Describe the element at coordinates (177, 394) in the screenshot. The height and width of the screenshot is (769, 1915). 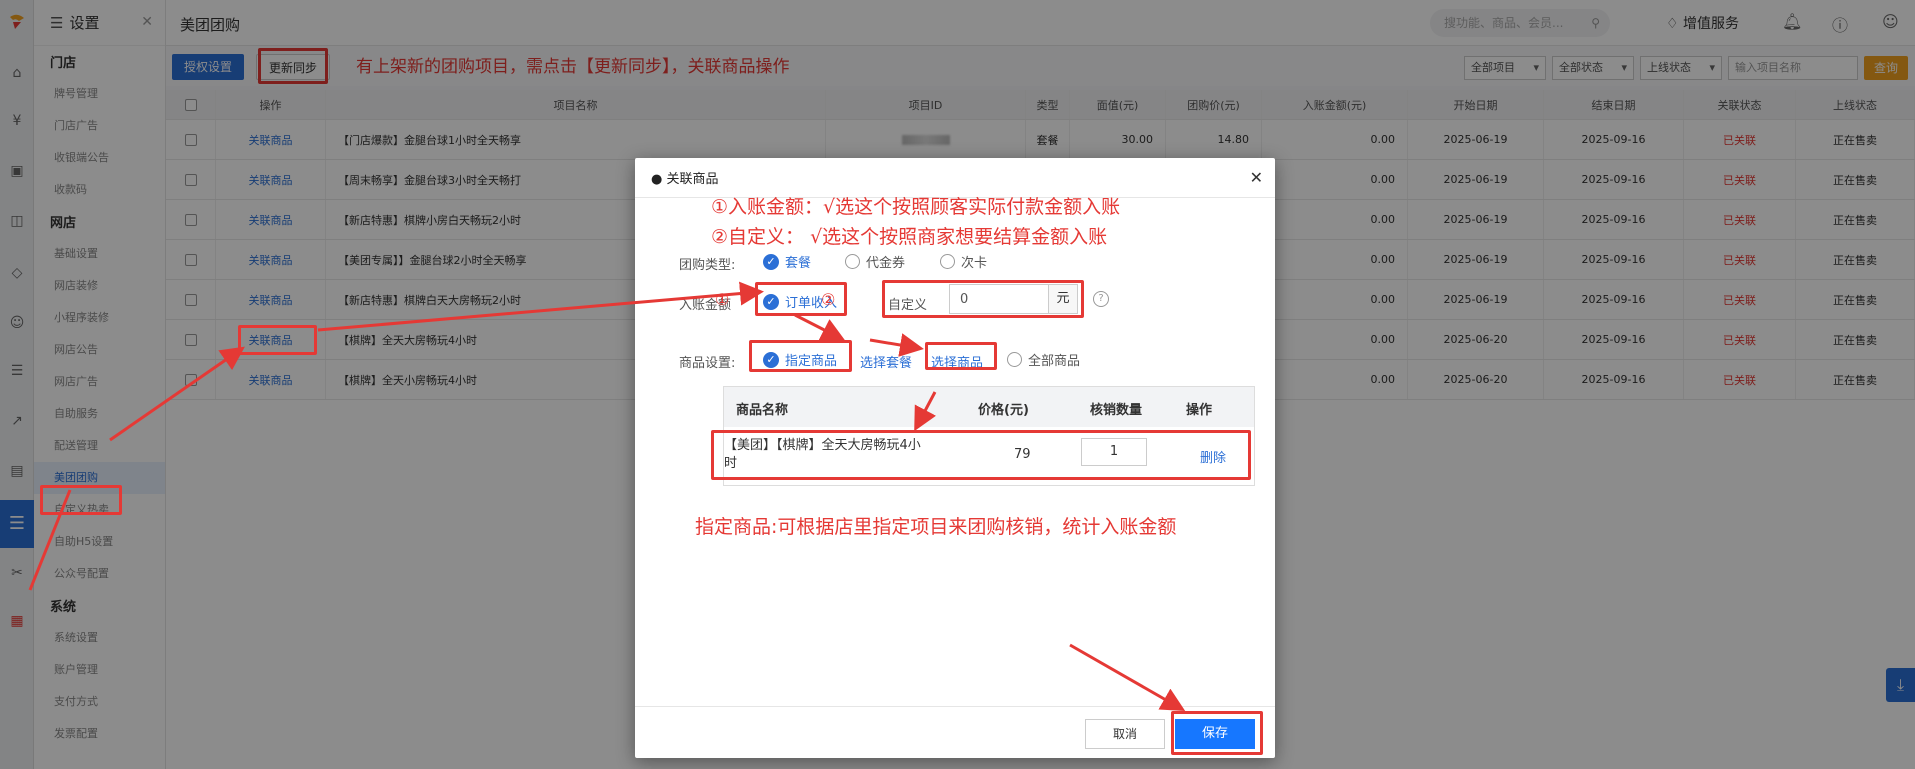
I see `arrow-sidebar-to-link` at that location.